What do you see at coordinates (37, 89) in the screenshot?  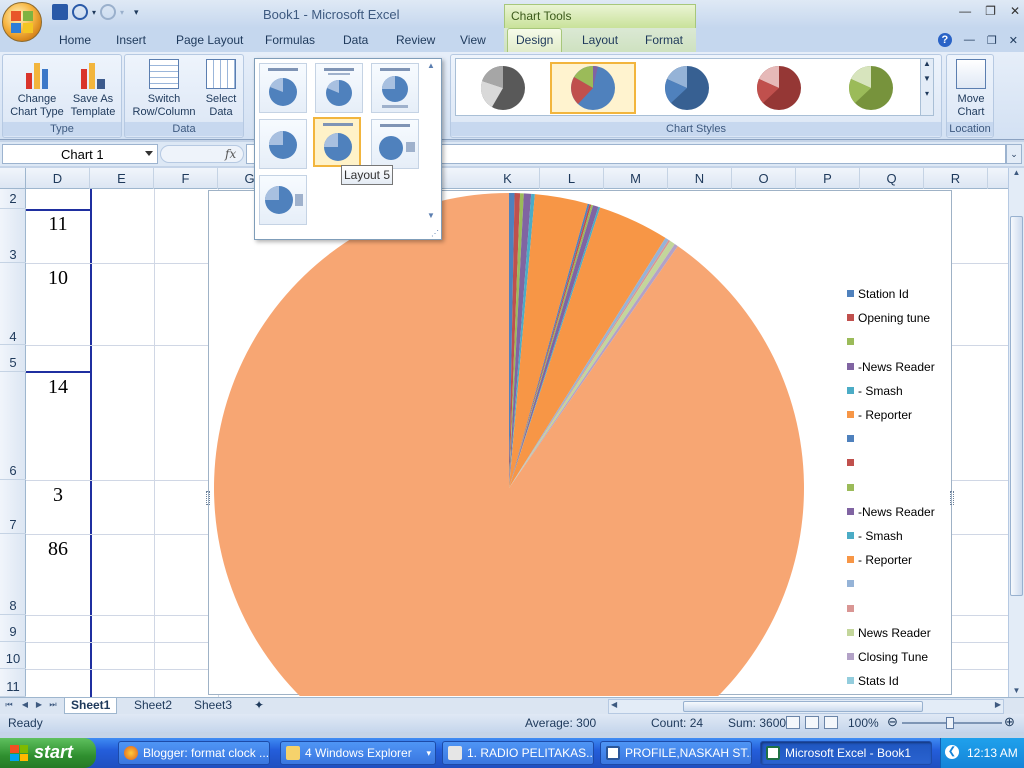 I see `change-chart-type-button: Change Chart Type` at bounding box center [37, 89].